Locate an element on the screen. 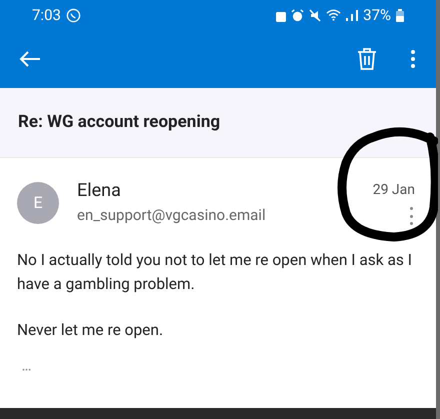  battery-icon is located at coordinates (400, 15).